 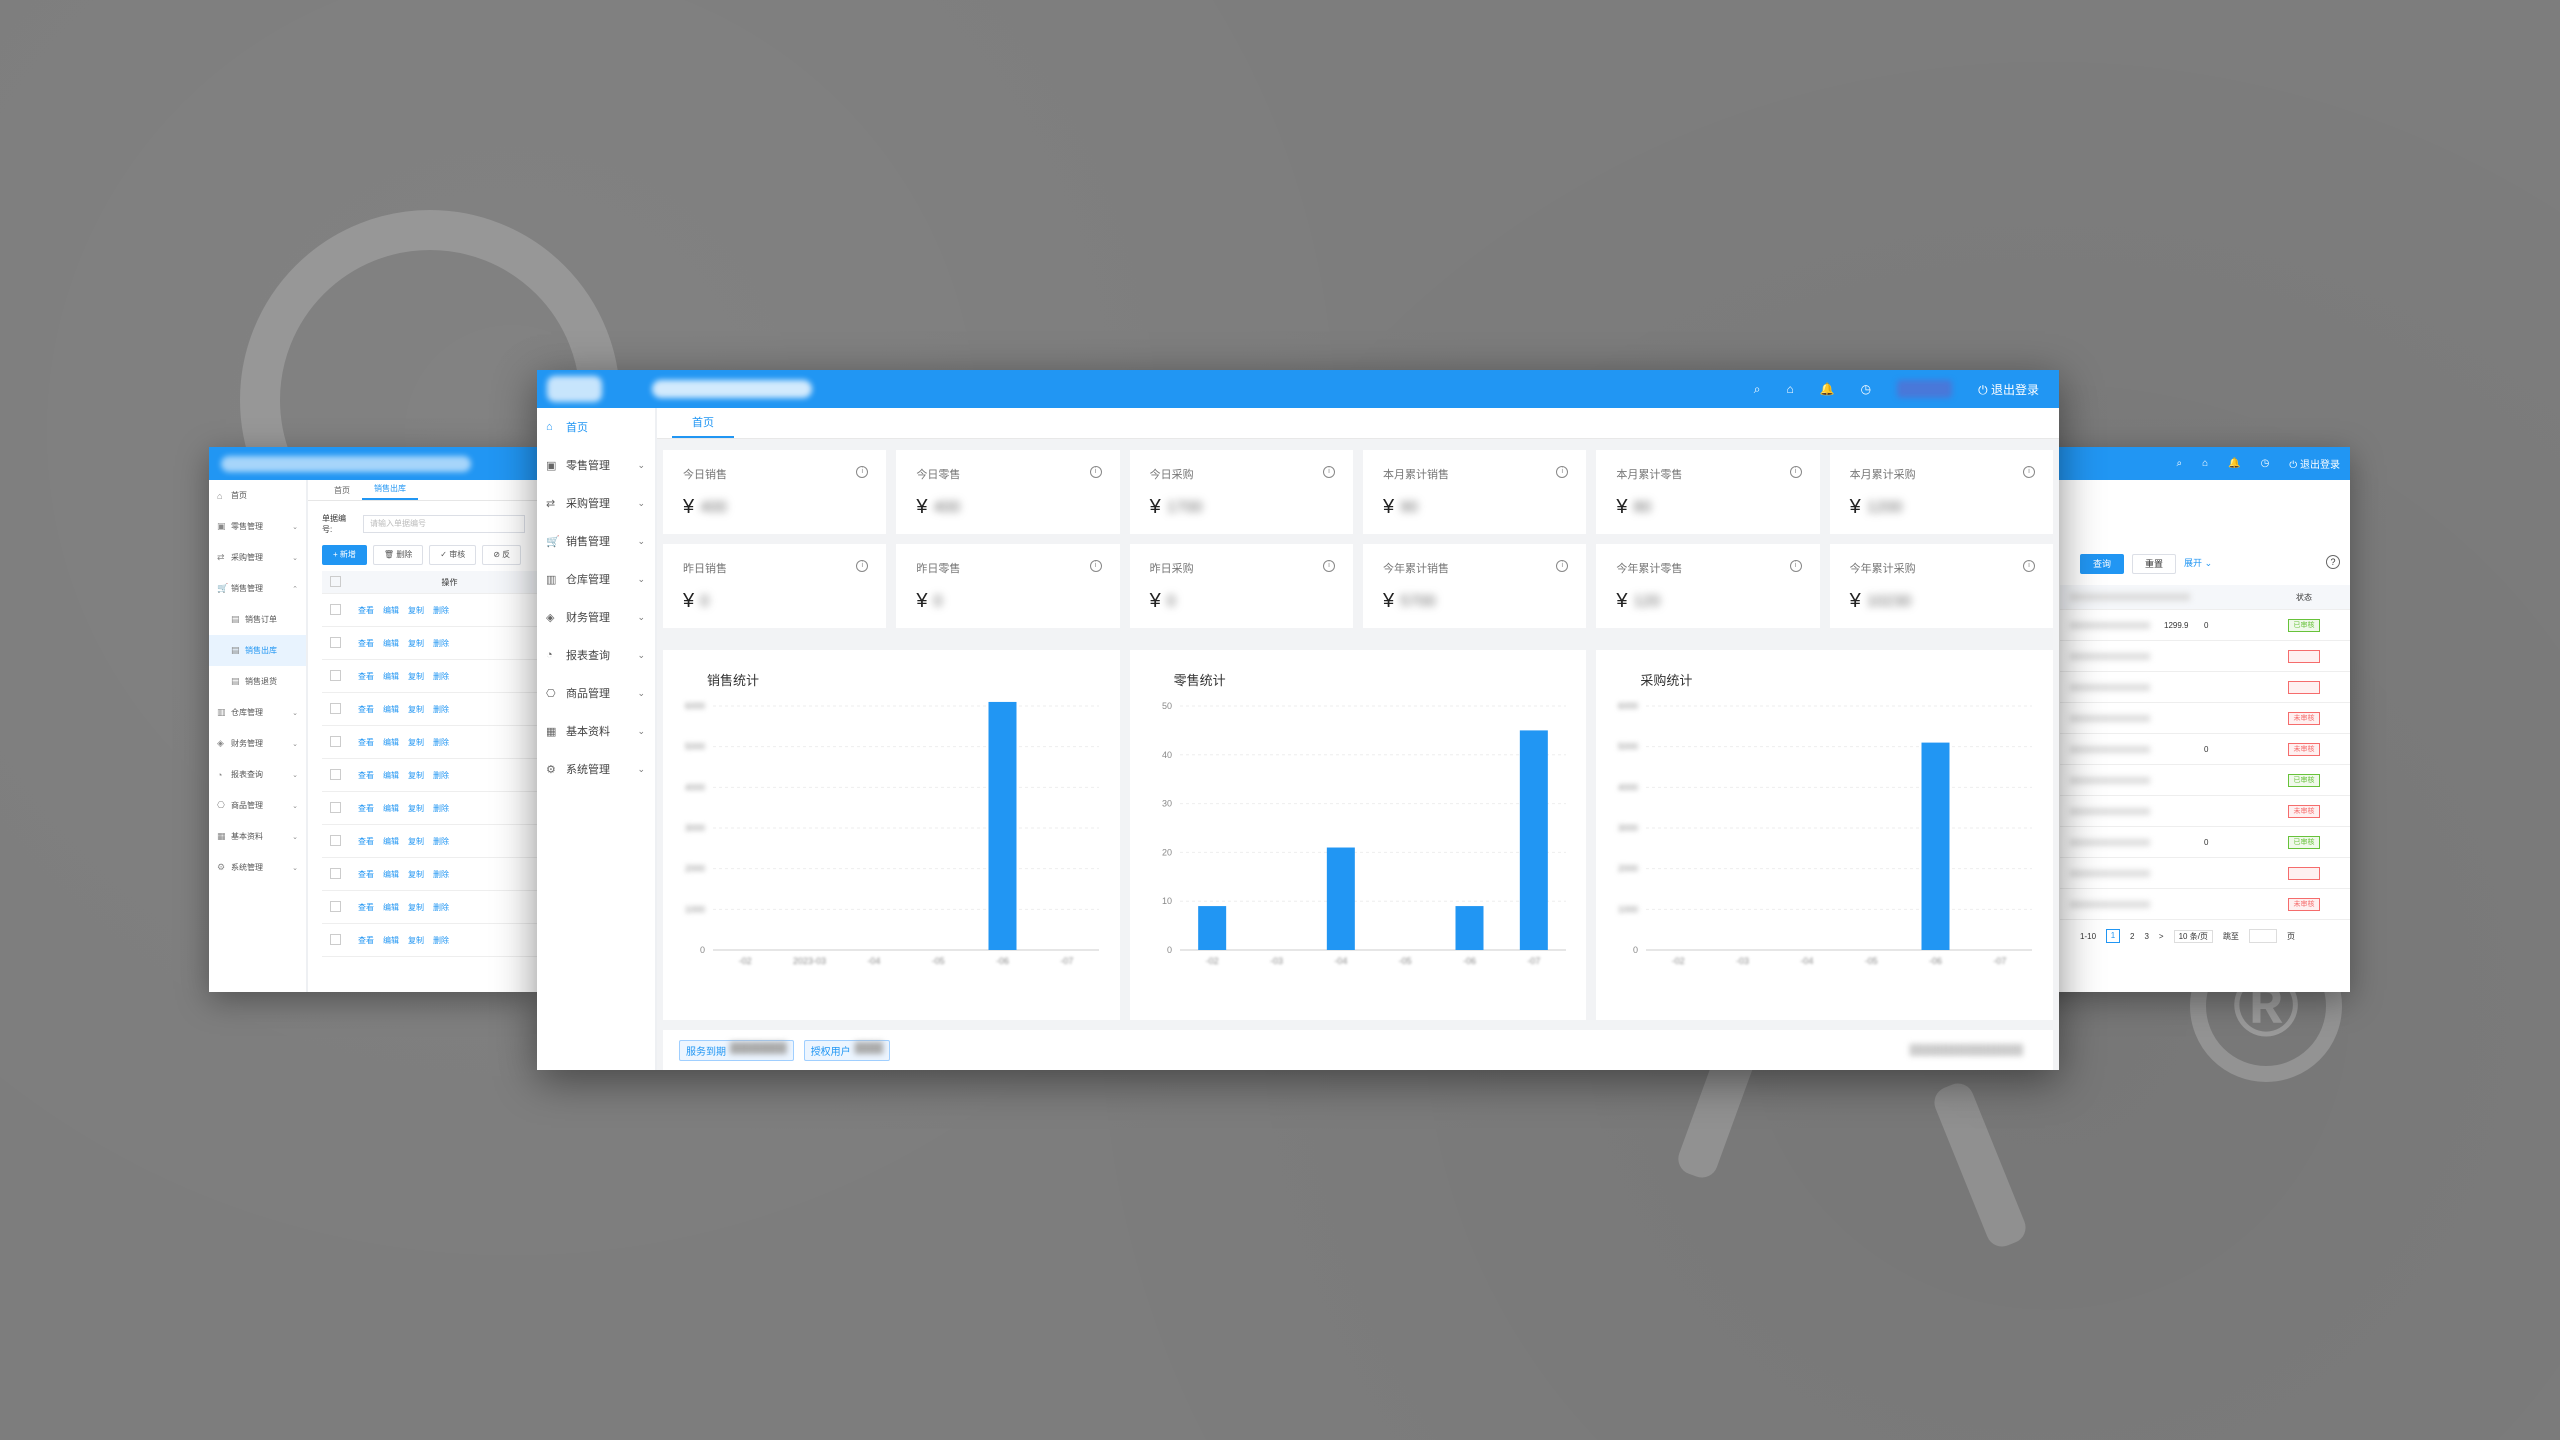 What do you see at coordinates (257, 588) in the screenshot?
I see `left-sidebar-item-3: 🛒 销售管理 ⌃` at bounding box center [257, 588].